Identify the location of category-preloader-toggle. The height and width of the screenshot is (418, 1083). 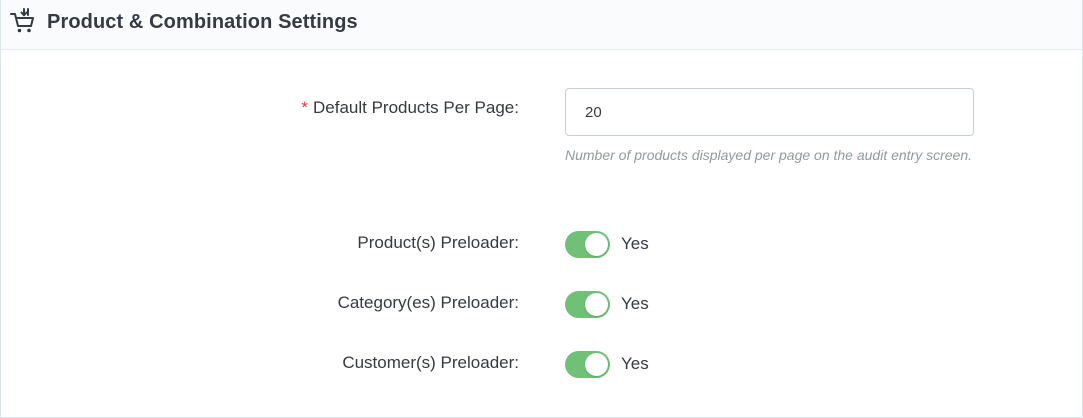
(587, 304).